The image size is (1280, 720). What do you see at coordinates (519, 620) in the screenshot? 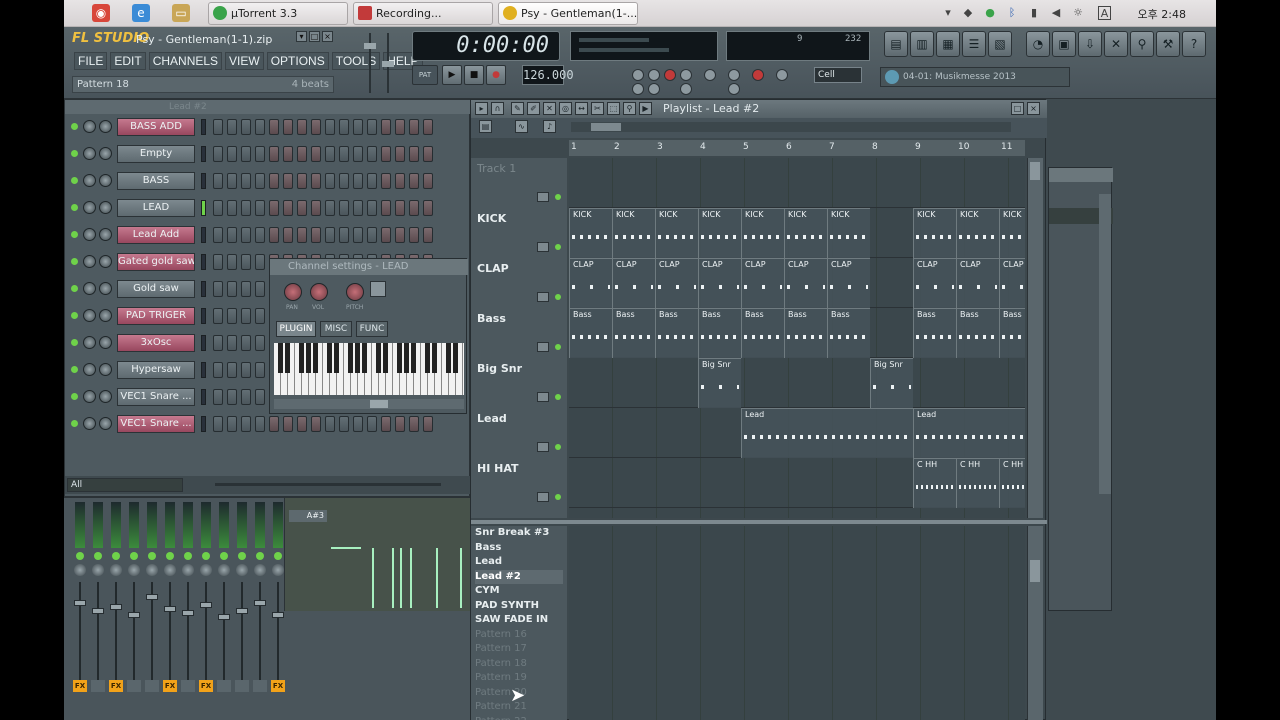
I see `pattern-list-item: SAW FADE IN` at bounding box center [519, 620].